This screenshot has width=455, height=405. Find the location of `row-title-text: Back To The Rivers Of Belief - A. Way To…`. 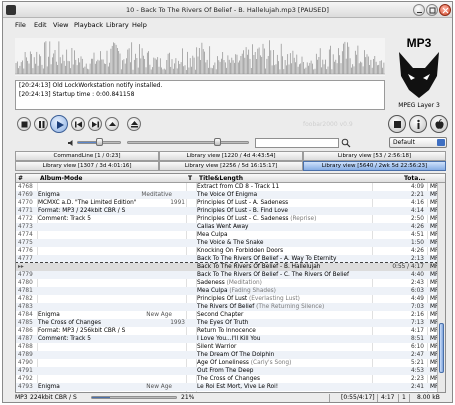

row-title-text: Back To The Rivers Of Belief - A. Way To… is located at coordinates (267, 259).